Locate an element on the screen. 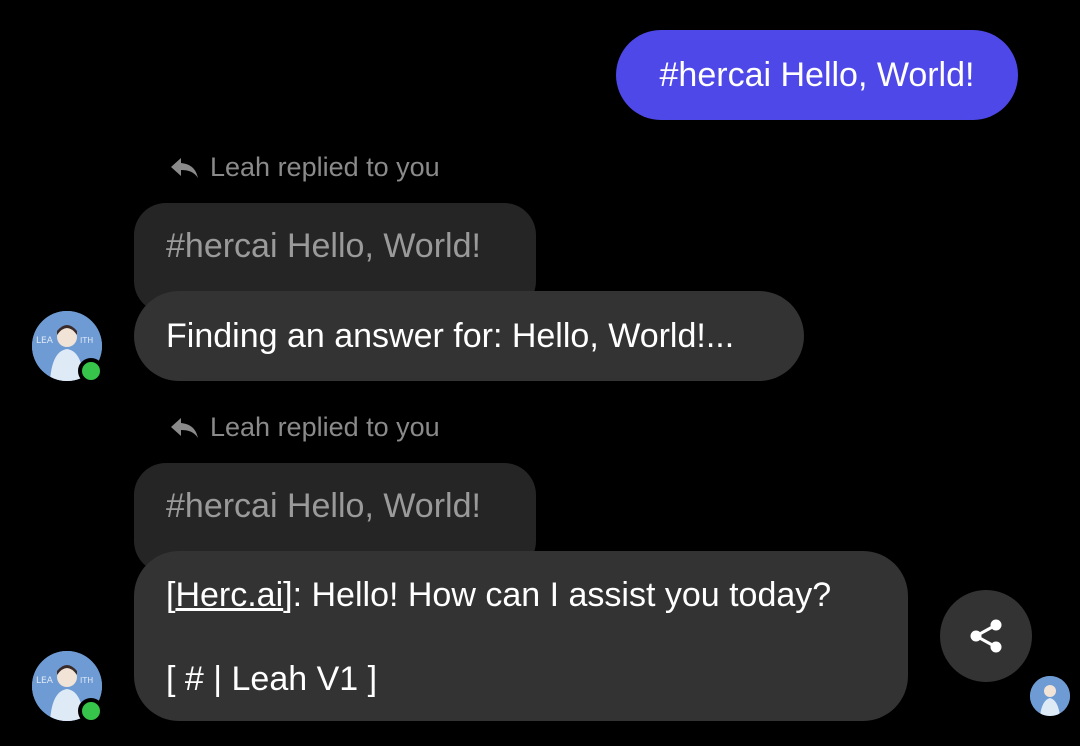 The height and width of the screenshot is (746, 1080). sent-message-bubble: #hercai Hello, World! is located at coordinates (817, 75).